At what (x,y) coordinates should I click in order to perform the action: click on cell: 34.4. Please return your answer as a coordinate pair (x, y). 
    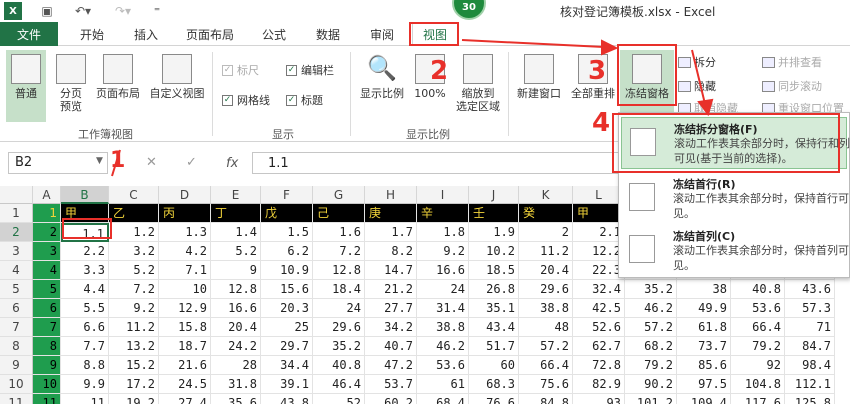
    Looking at the image, I should click on (287, 365).